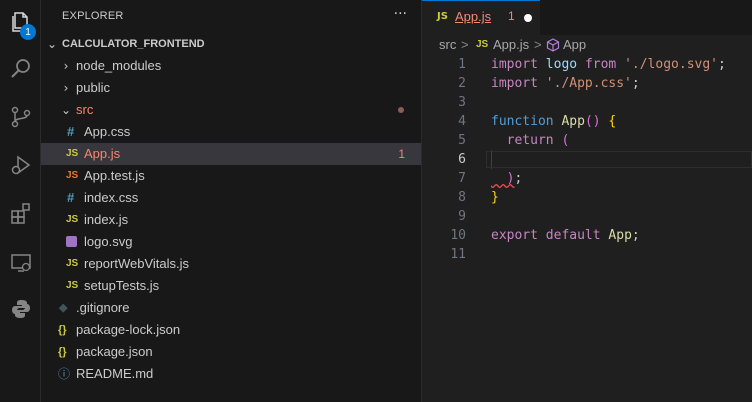 The height and width of the screenshot is (402, 752). I want to click on remote-explorer-icon, so click(20, 263).